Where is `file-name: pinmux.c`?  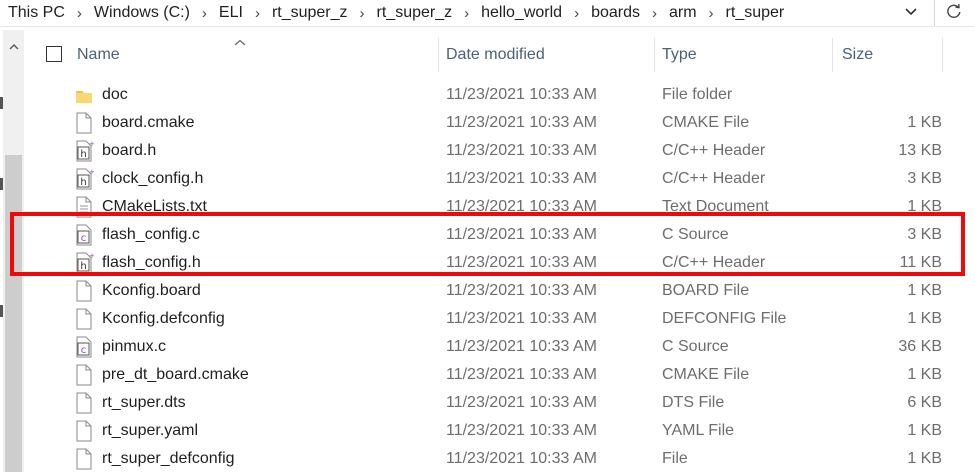
file-name: pinmux.c is located at coordinates (134, 346).